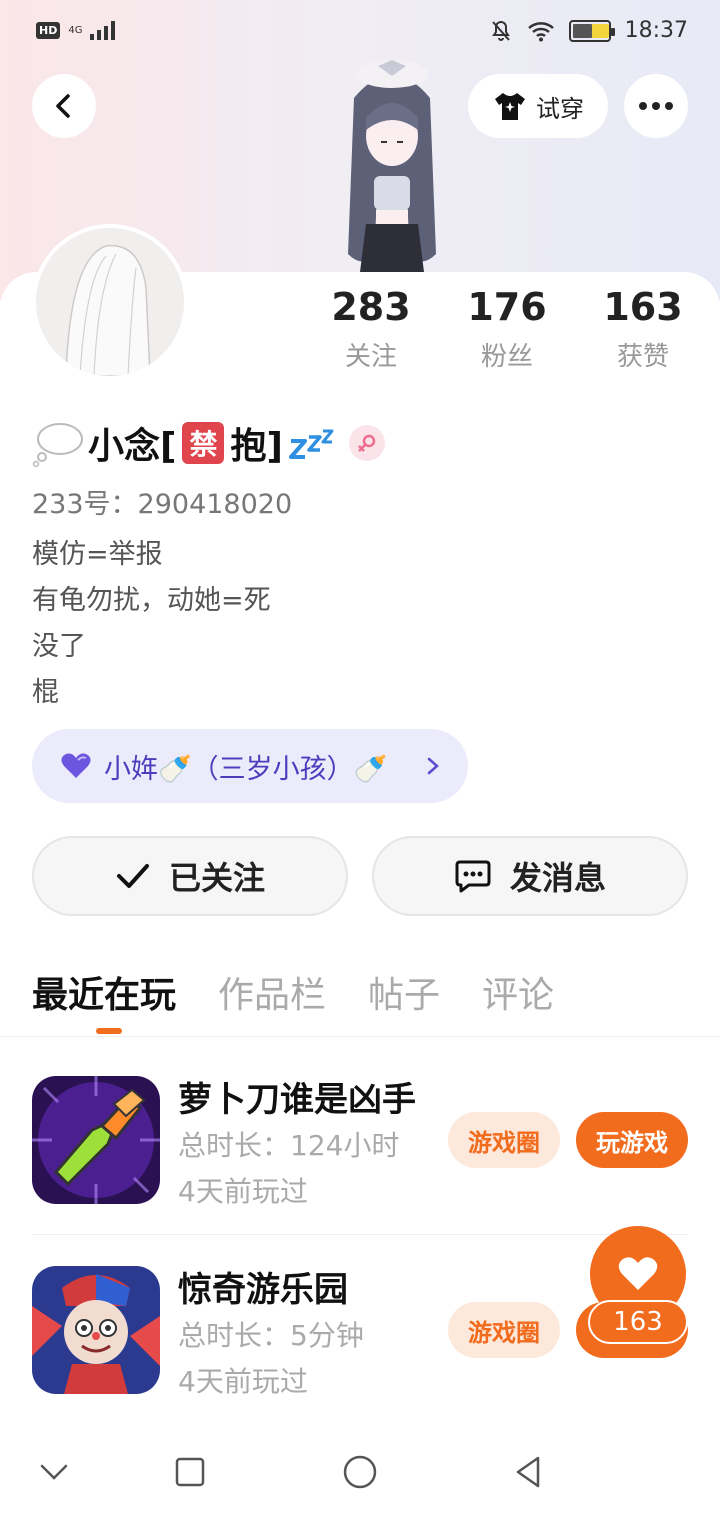  What do you see at coordinates (370, 357) in the screenshot?
I see `following-label: 关注` at bounding box center [370, 357].